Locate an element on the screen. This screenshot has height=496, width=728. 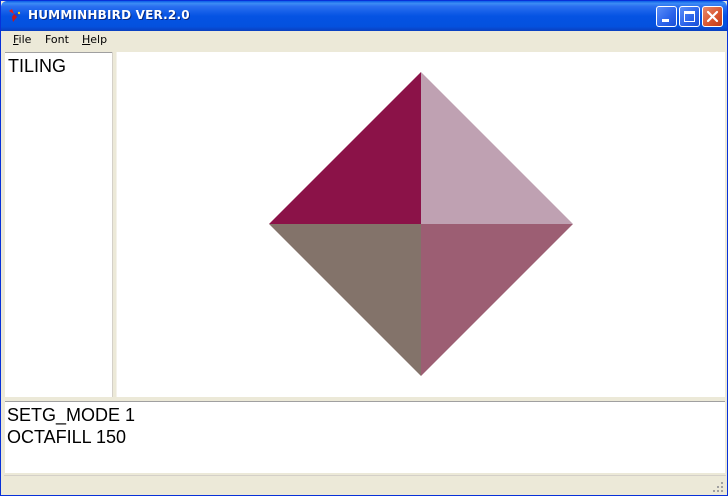
minimize-icon is located at coordinates (665, 20).